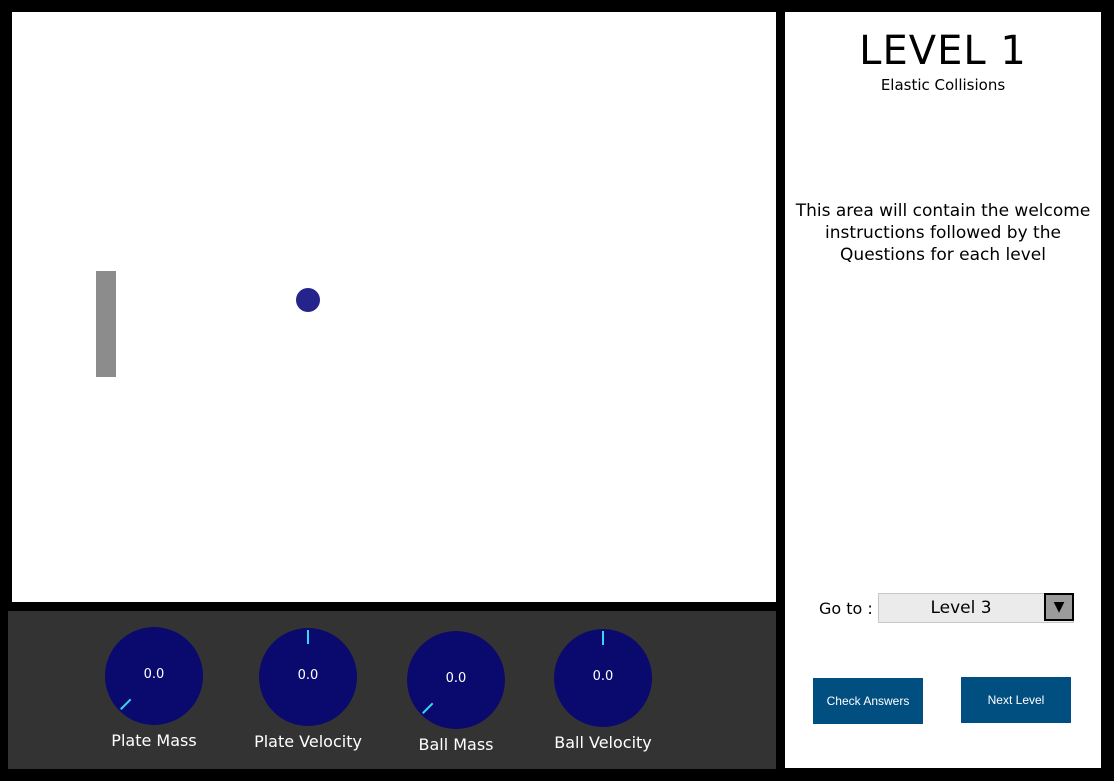 This screenshot has height=781, width=1114. I want to click on plate-velocity-value: 0.0, so click(308, 675).